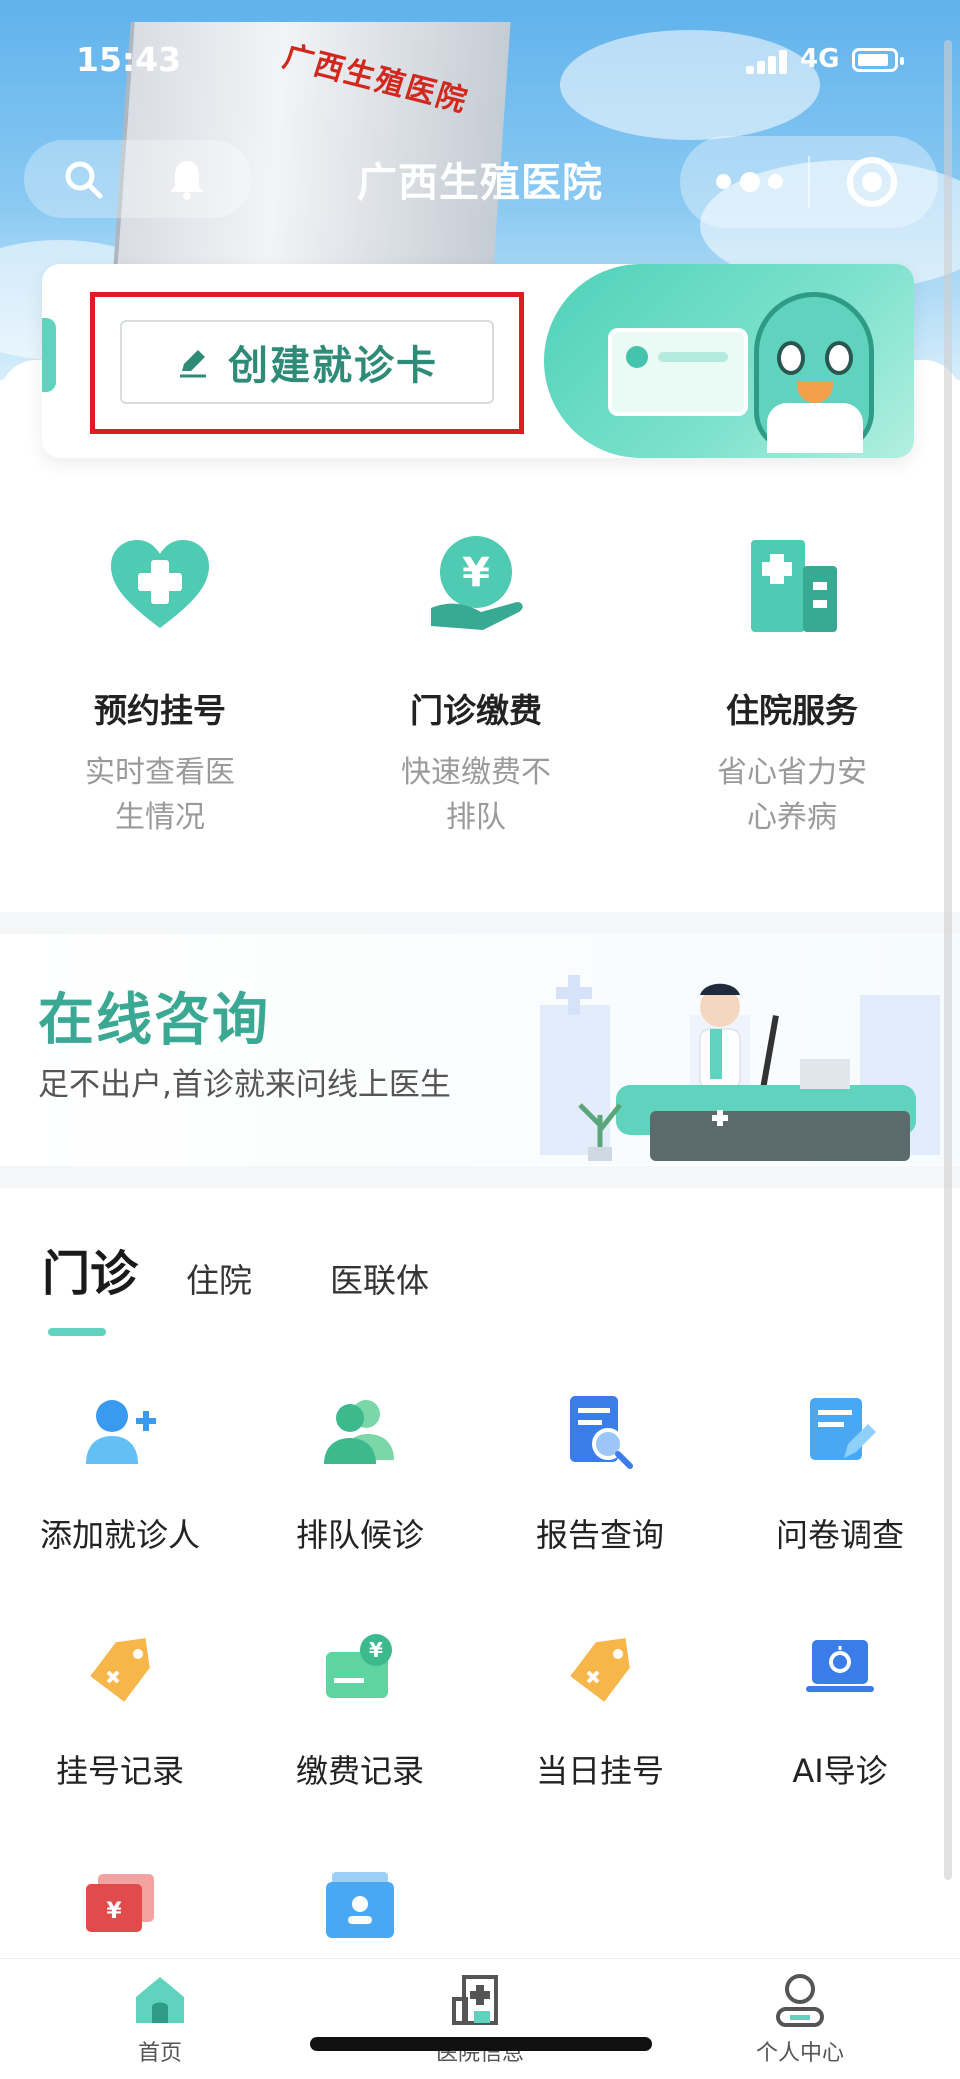  I want to click on grid-payment-record: ¥ 缴费记录, so click(360, 1710).